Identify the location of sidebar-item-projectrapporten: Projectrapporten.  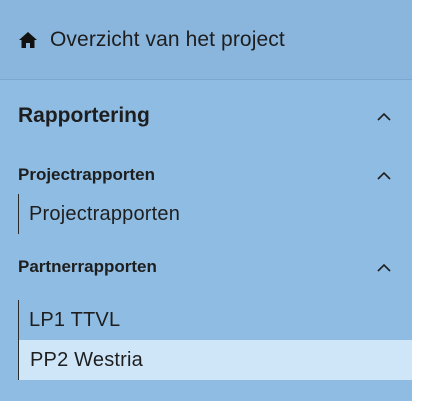
(215, 214).